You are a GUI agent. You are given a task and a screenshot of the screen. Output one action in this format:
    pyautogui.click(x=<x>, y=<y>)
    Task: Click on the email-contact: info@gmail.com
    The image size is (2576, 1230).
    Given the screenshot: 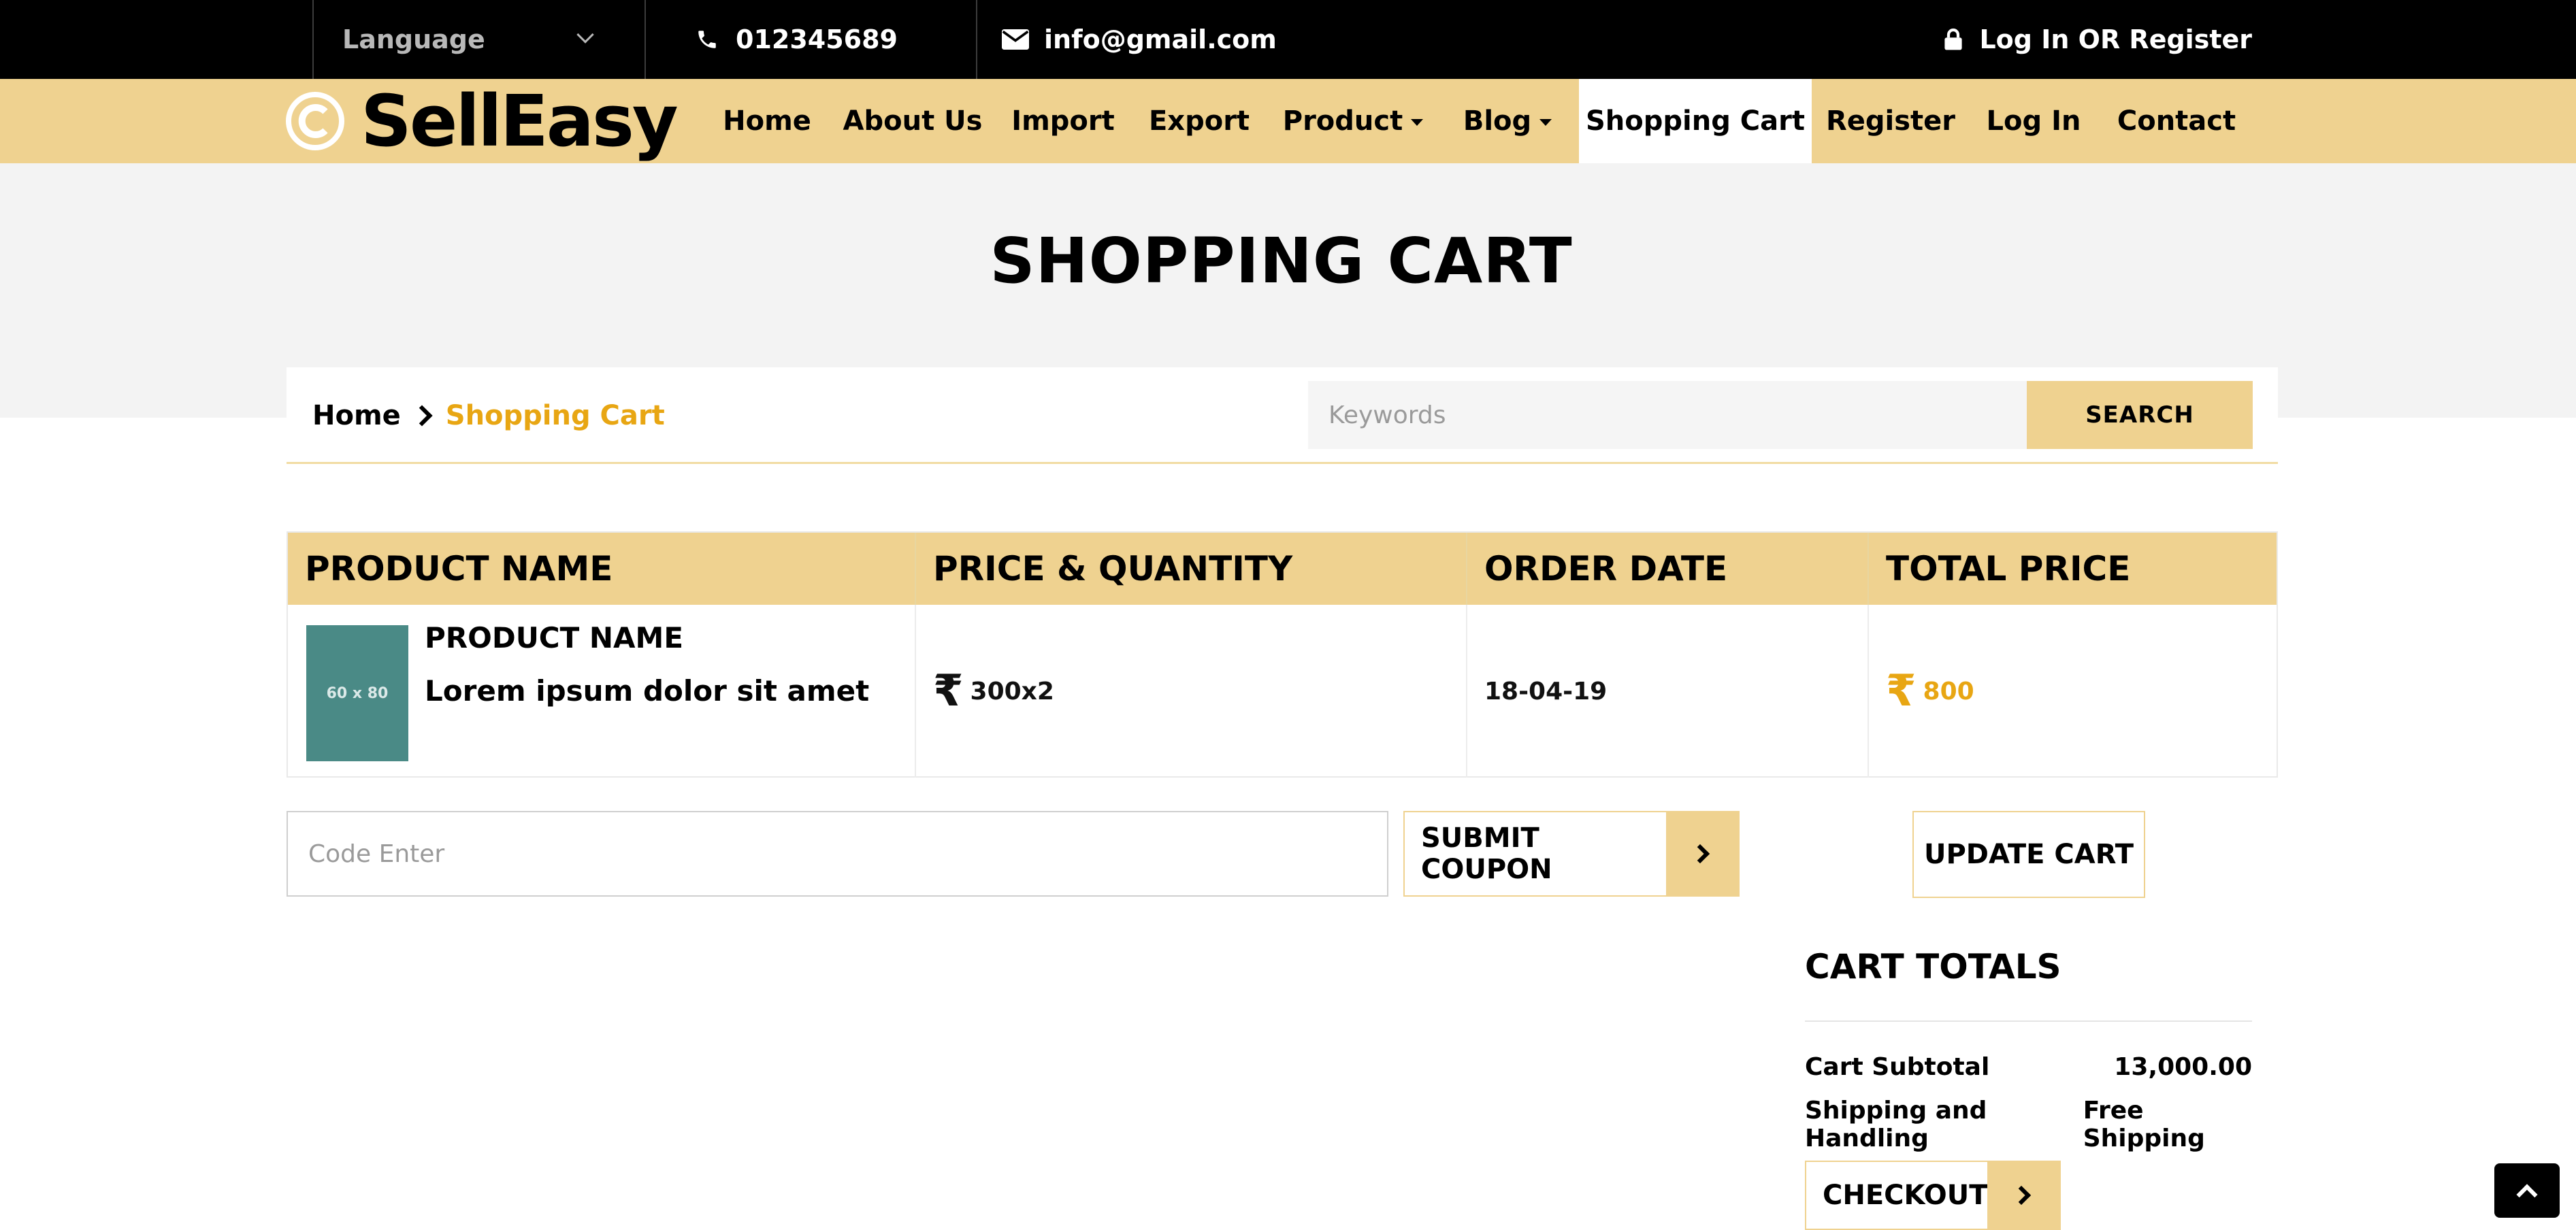 What is the action you would take?
    pyautogui.click(x=1181, y=39)
    